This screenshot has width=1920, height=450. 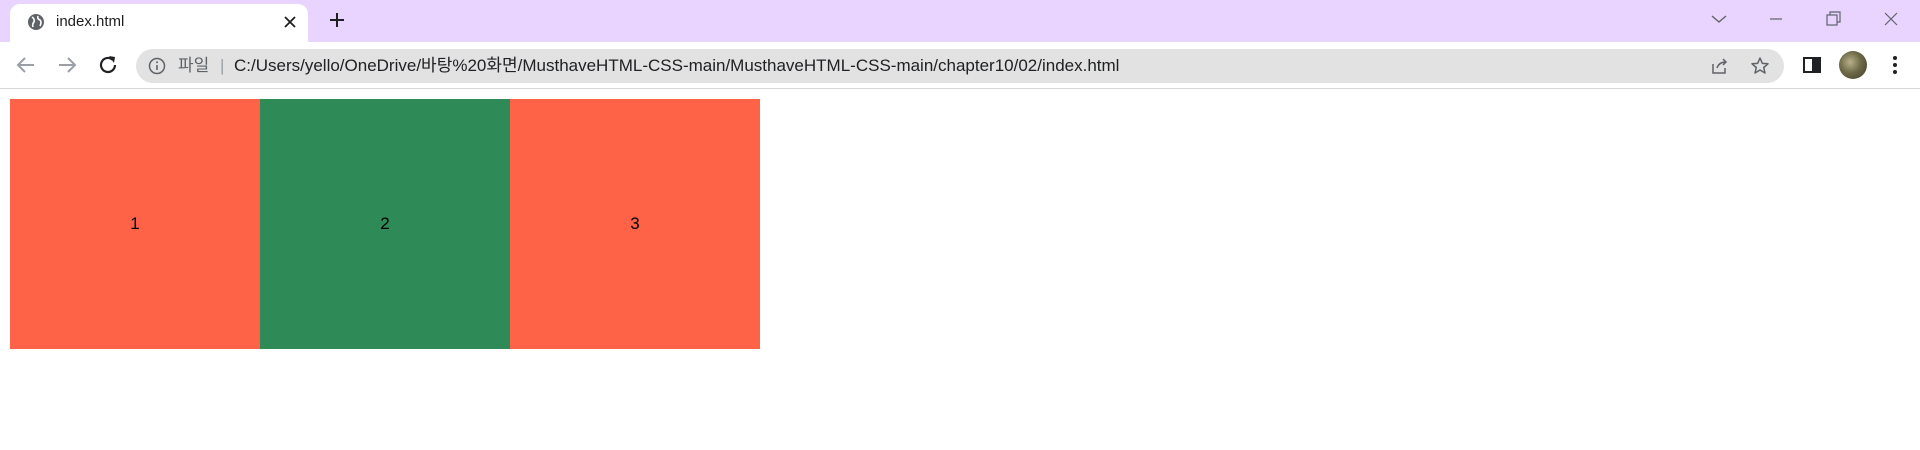 I want to click on avatar, so click(x=1853, y=65).